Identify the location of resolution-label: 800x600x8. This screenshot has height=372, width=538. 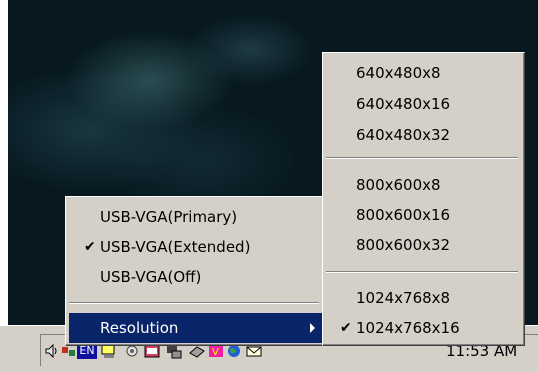
(398, 185).